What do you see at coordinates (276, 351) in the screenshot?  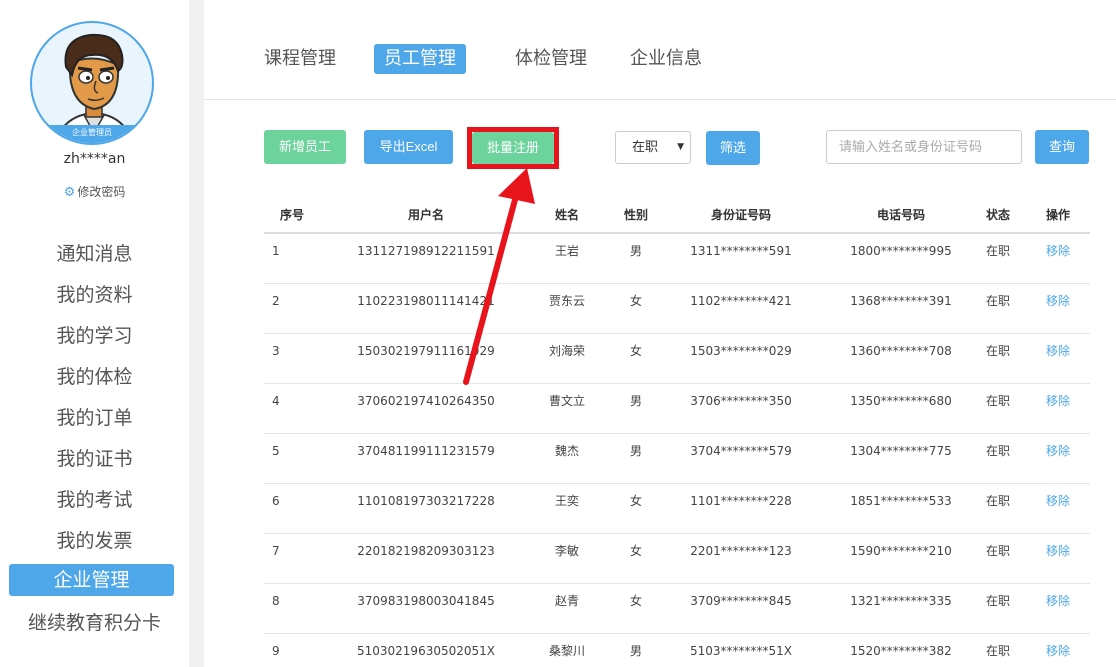 I see `cell-index: 3` at bounding box center [276, 351].